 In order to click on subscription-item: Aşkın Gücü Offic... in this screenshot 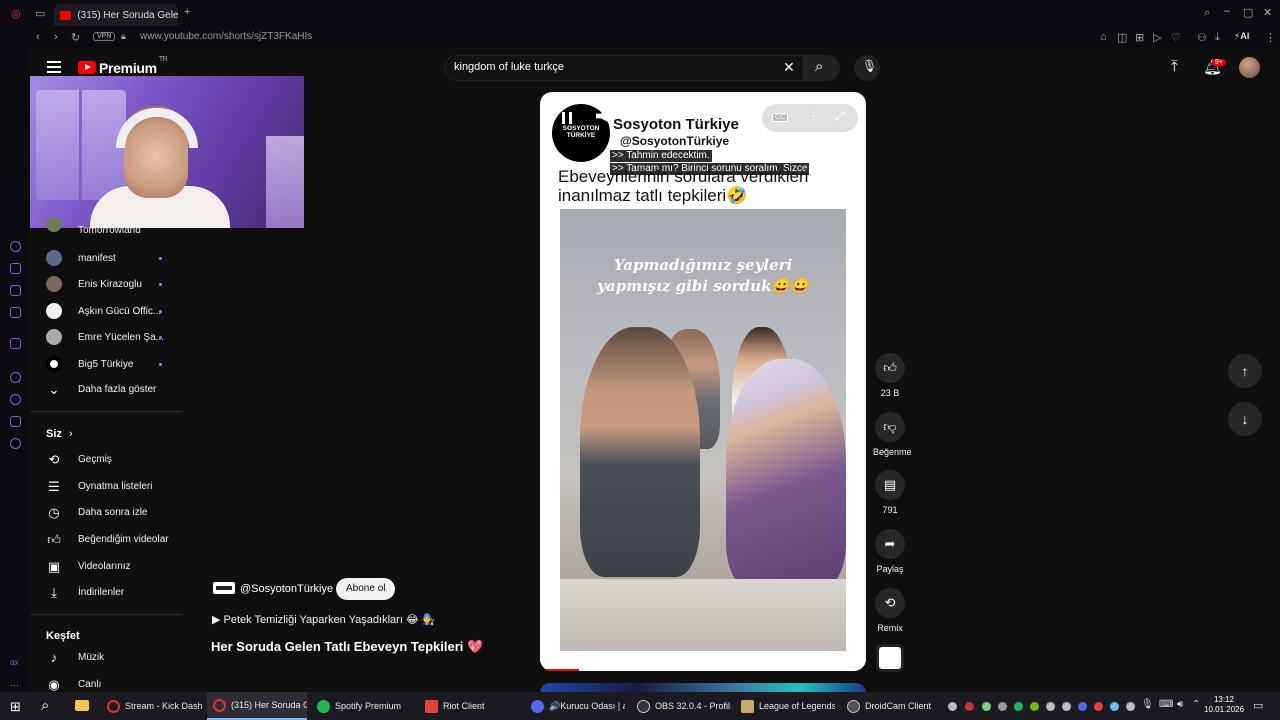, I will do `click(106, 311)`.